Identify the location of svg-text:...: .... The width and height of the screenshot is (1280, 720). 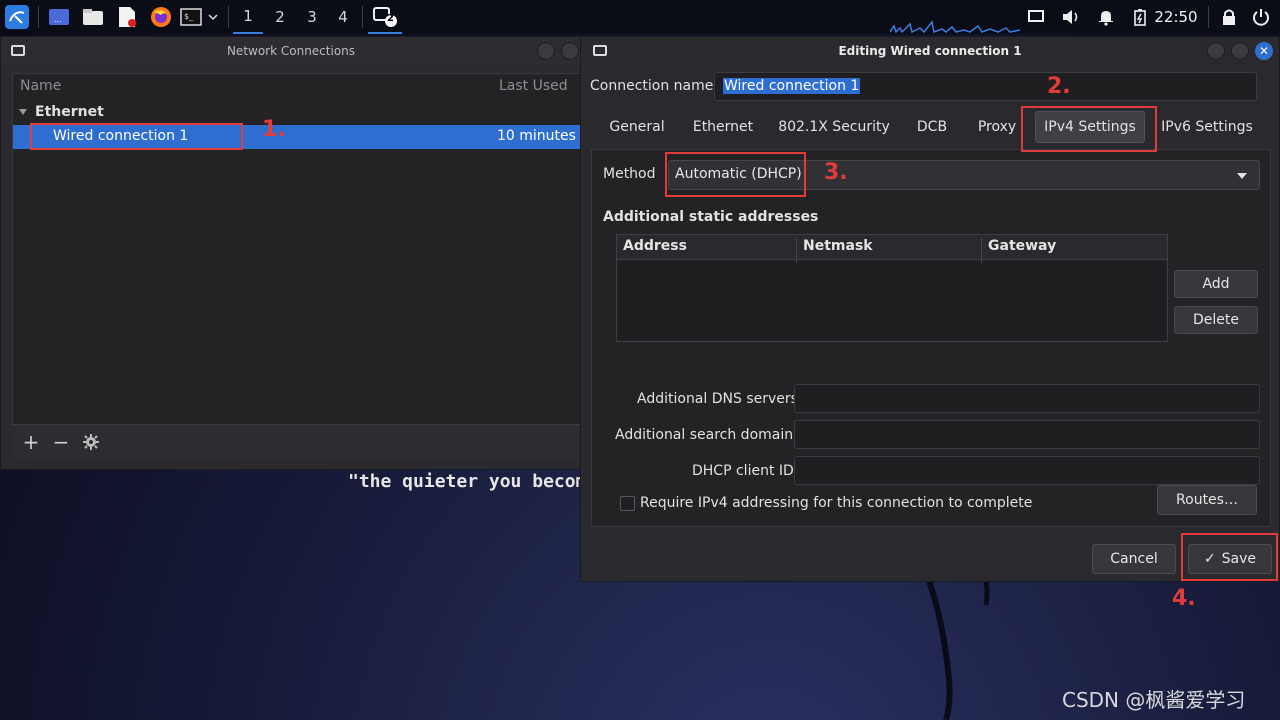
(58, 19).